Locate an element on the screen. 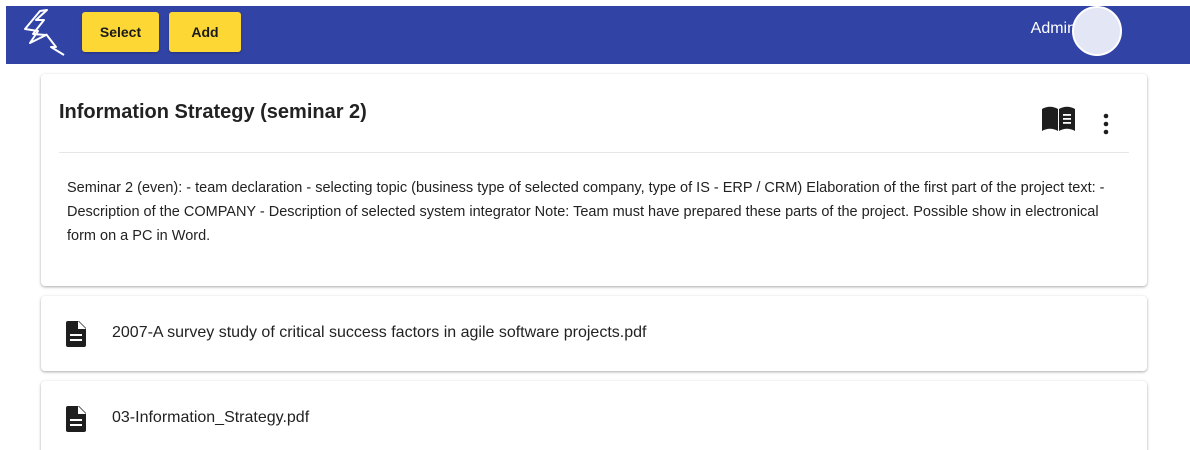 The image size is (1190, 450). lightning-bolt-icon is located at coordinates (48, 32).